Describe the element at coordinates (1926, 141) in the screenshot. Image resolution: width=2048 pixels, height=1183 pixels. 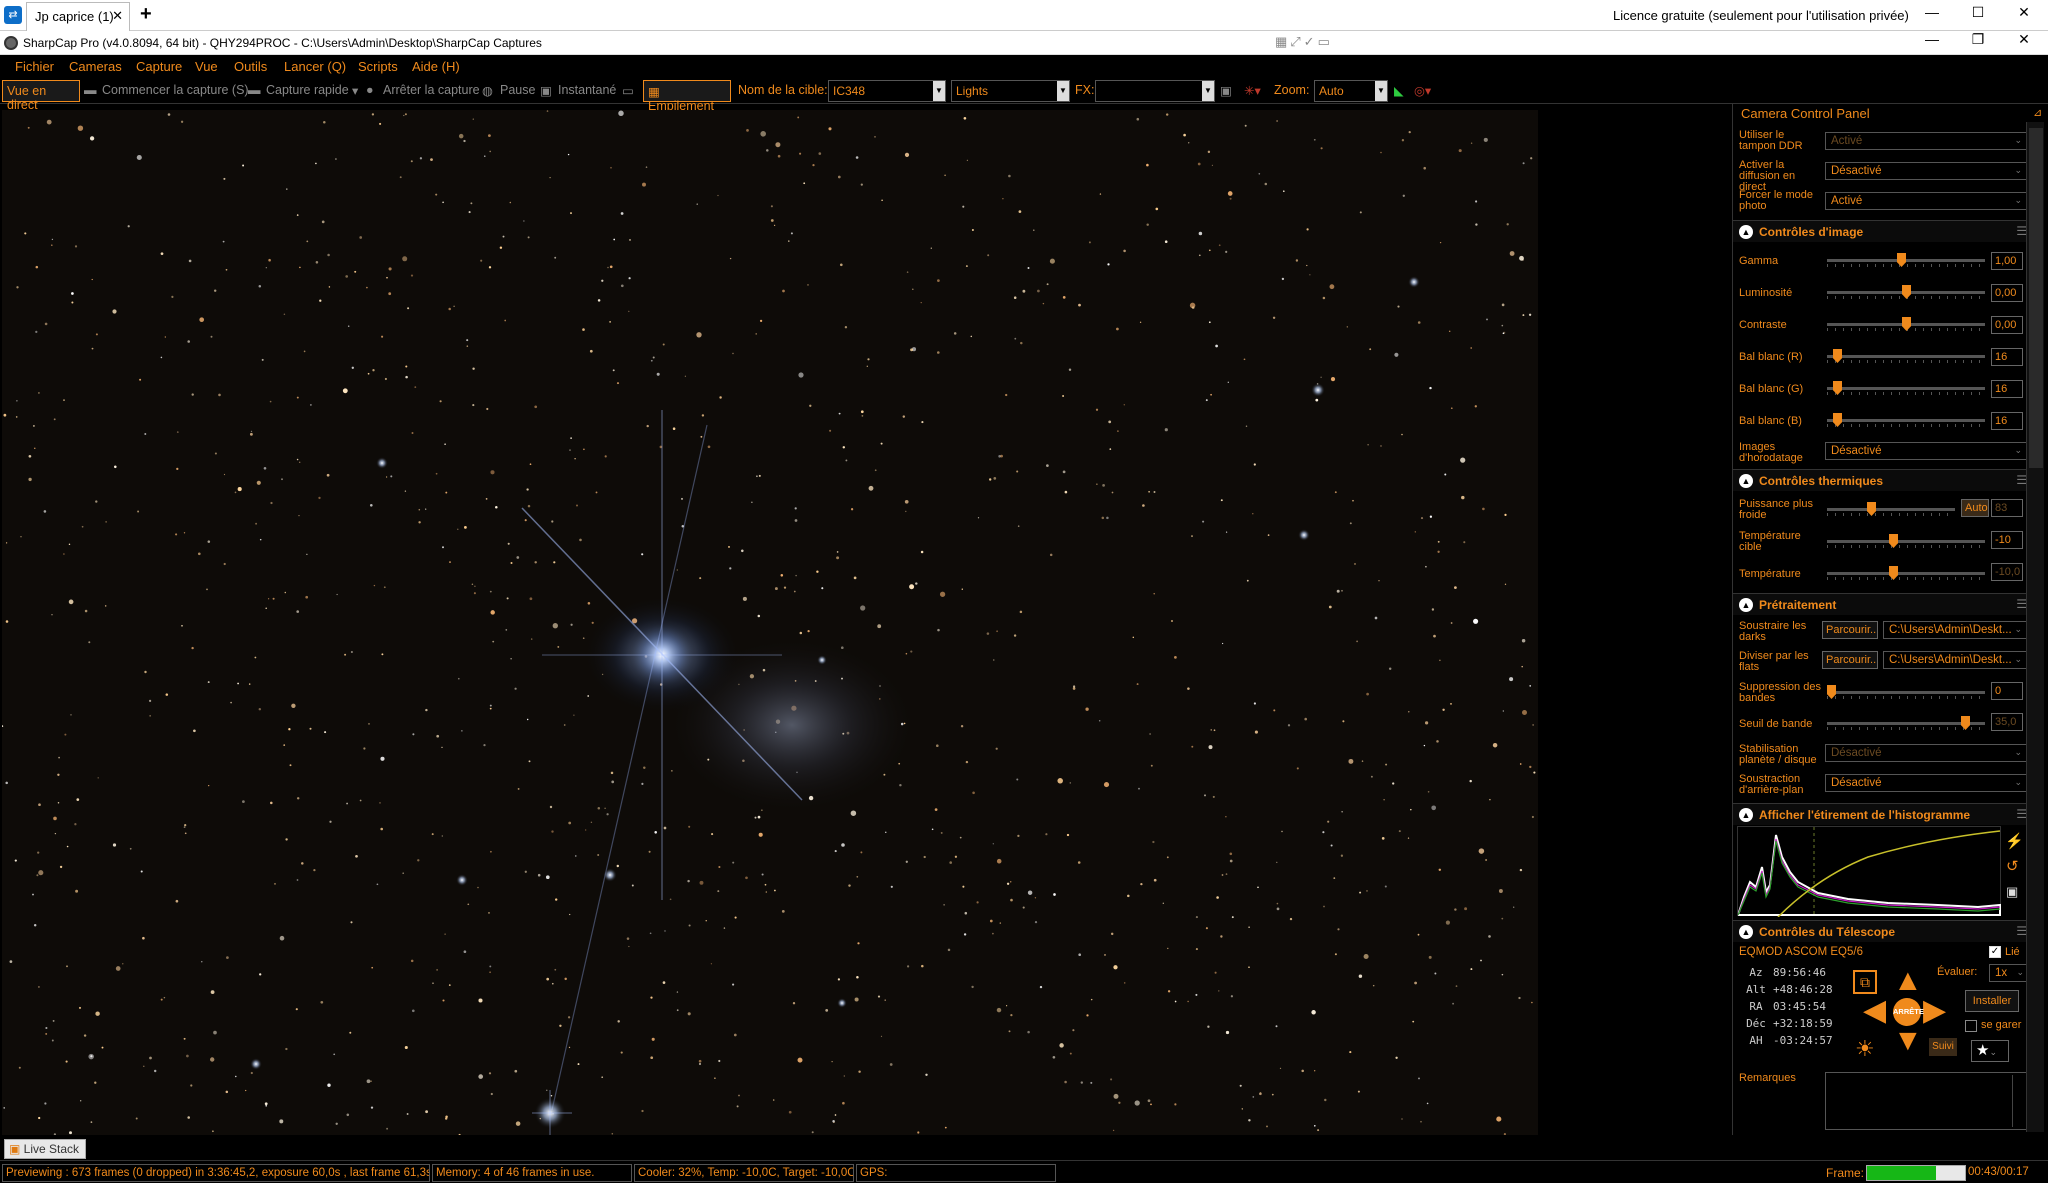
I see `ddr-buffer-select: Activé ⌄` at that location.